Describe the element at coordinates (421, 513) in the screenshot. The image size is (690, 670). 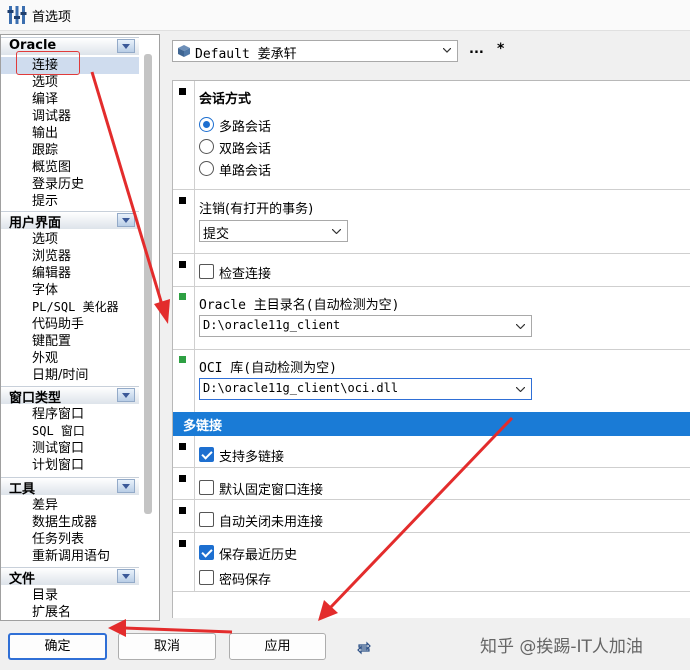
I see `annotation-arrow-to-apply` at that location.